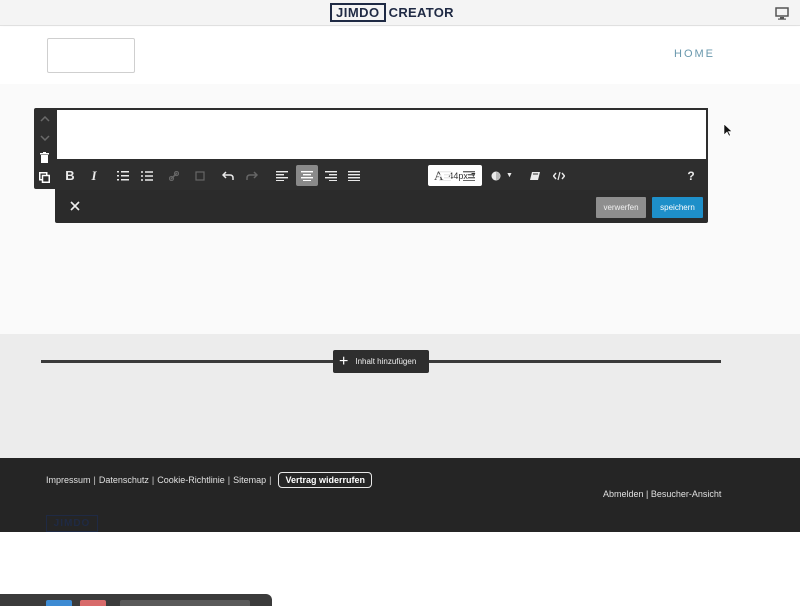  What do you see at coordinates (621, 207) in the screenshot?
I see `discard-button: verwerfen` at bounding box center [621, 207].